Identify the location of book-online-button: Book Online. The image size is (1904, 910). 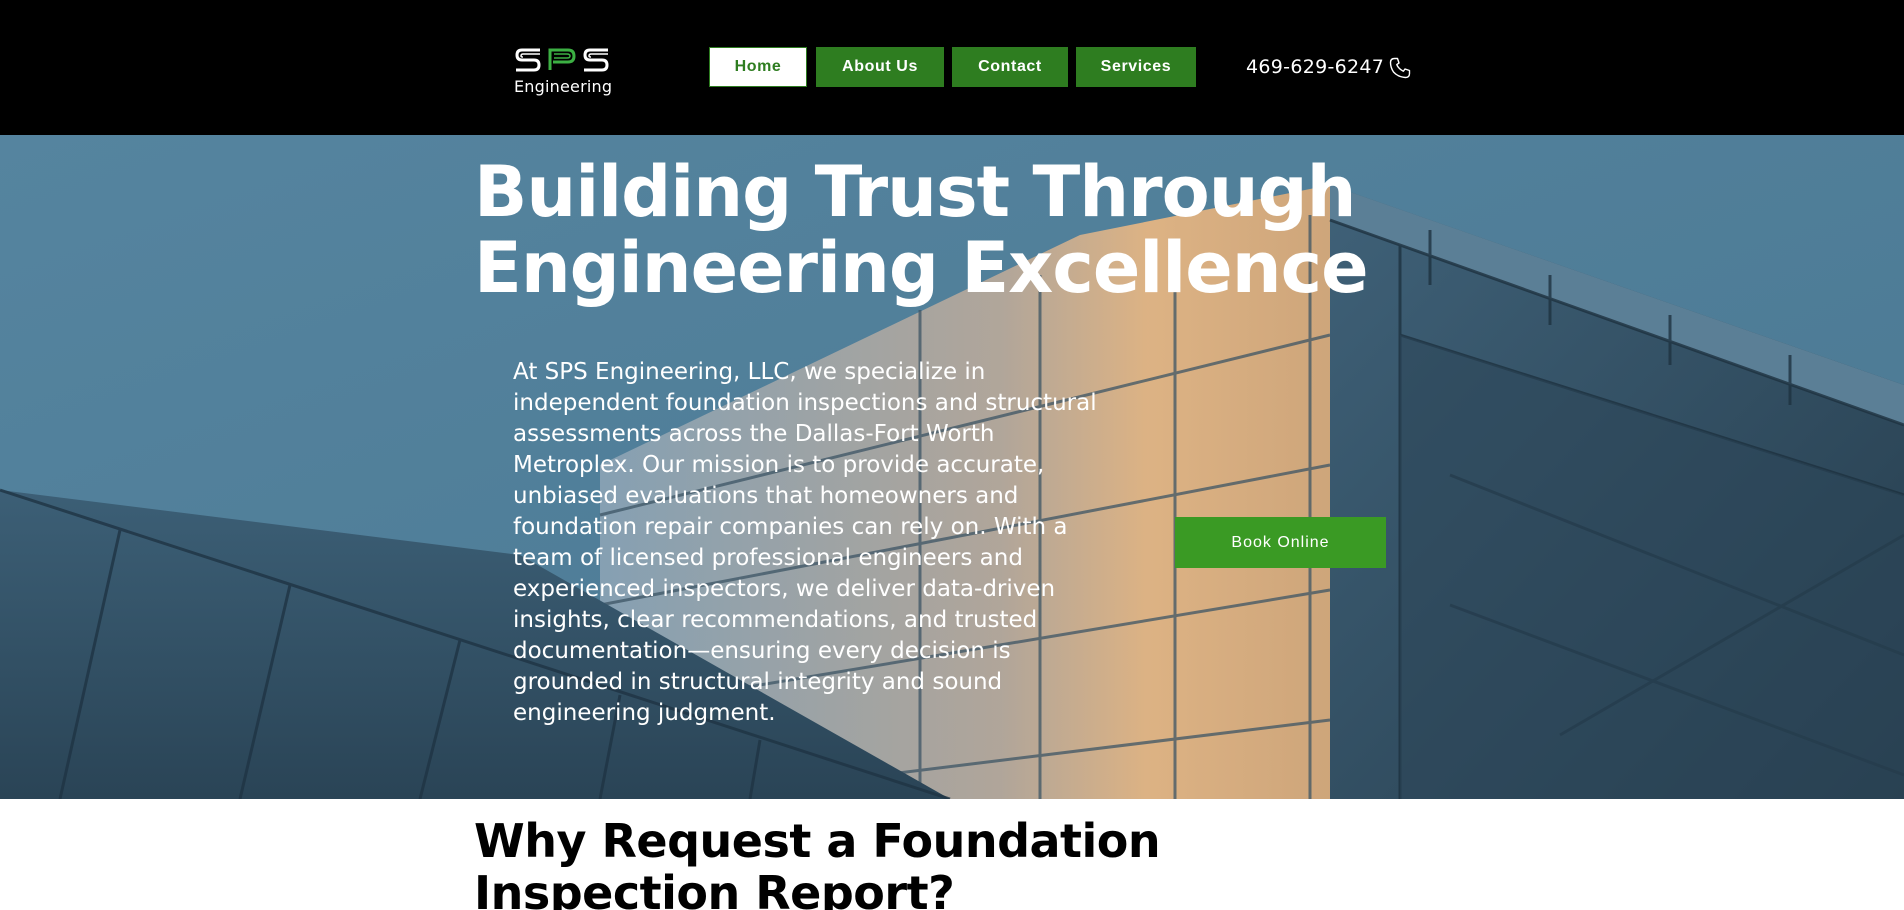
(1280, 542).